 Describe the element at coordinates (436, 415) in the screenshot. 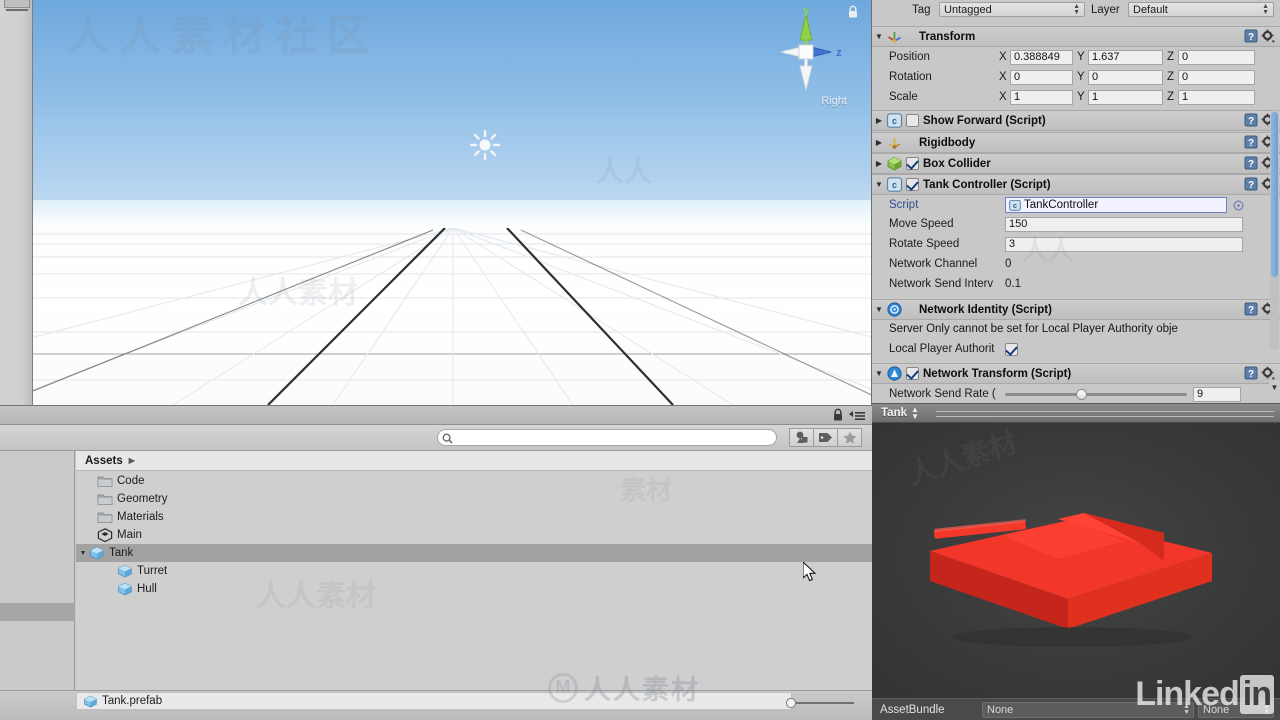

I see `project-tab-bar` at that location.